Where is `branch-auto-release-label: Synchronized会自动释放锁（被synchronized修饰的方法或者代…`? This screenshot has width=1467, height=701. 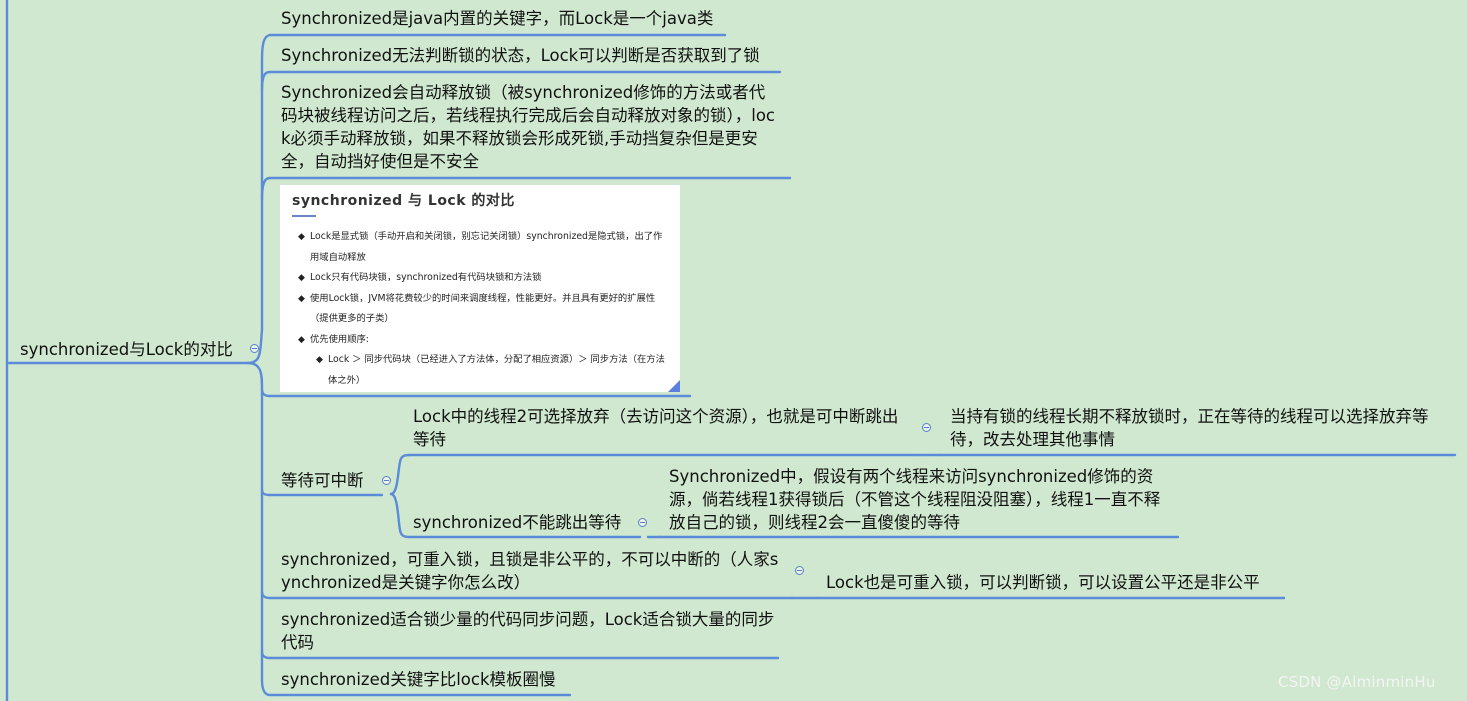
branch-auto-release-label: Synchronized会自动释放锁（被synchronized修饰的方法或者代… is located at coordinates (528, 127).